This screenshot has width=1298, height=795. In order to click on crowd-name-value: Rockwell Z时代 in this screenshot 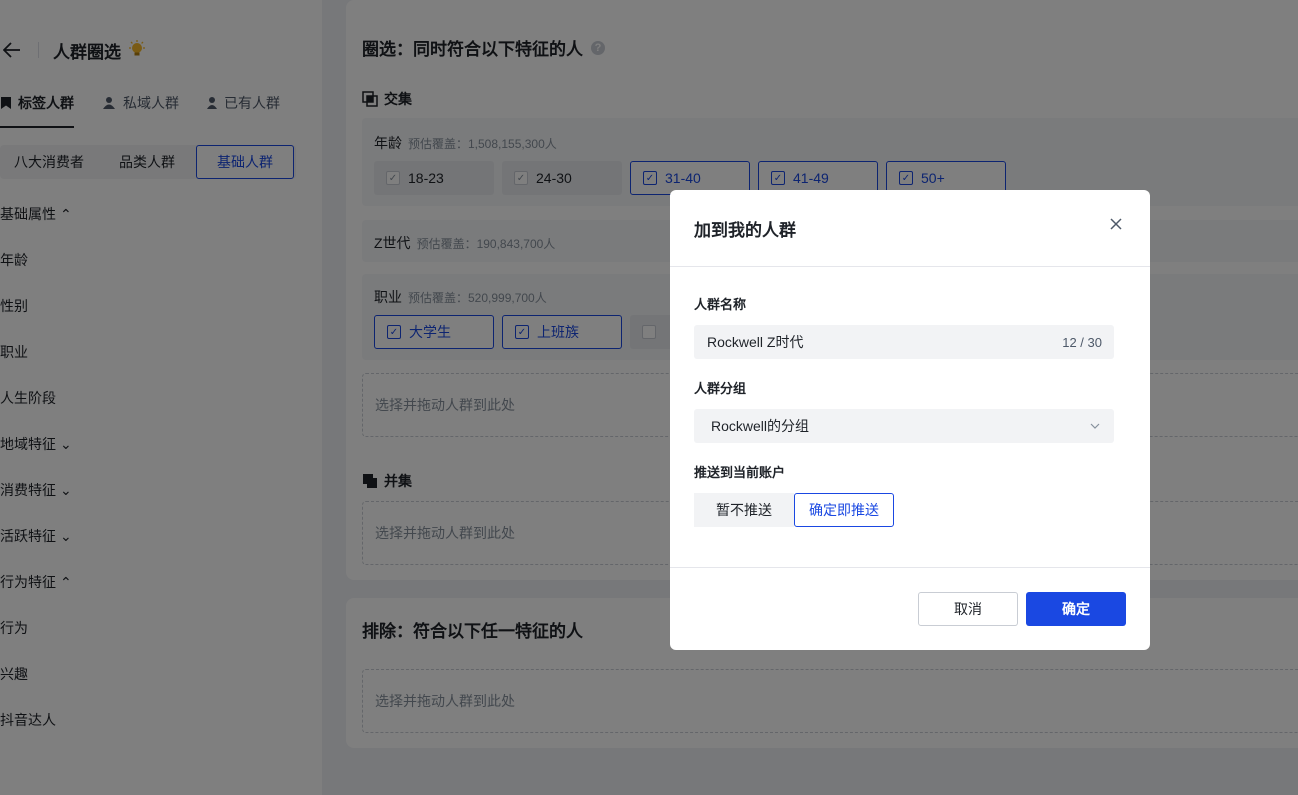, I will do `click(755, 342)`.